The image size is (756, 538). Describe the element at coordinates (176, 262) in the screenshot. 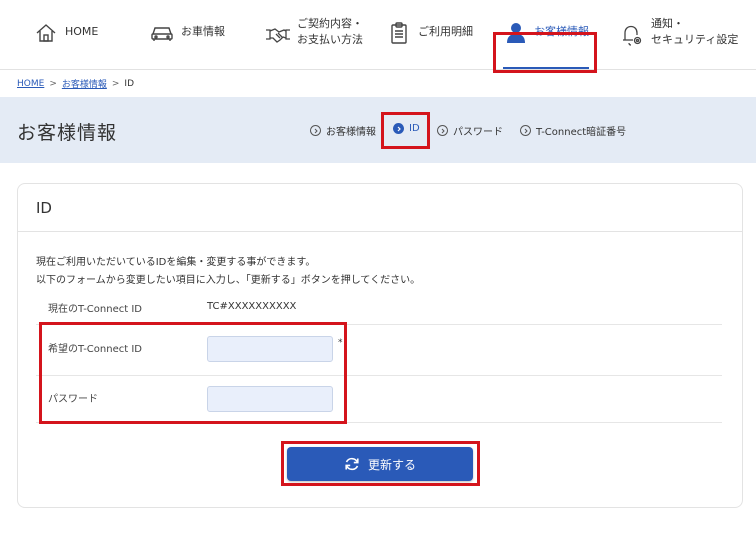

I see `description-line-1: 現在ご利用いただいているIDを編集・変更する事ができます。` at that location.